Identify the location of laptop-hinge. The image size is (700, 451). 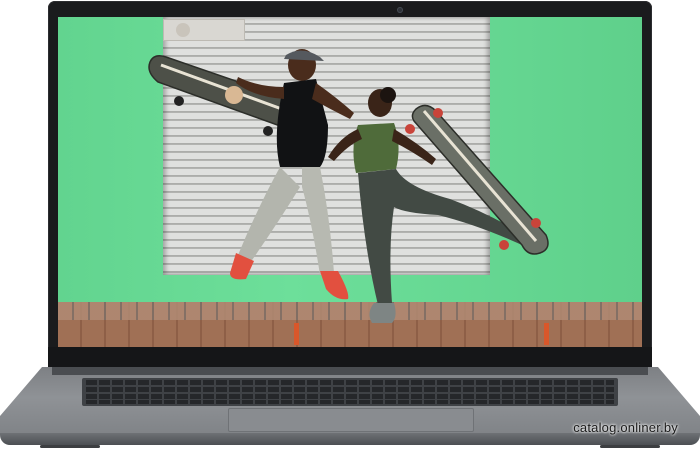
(350, 371).